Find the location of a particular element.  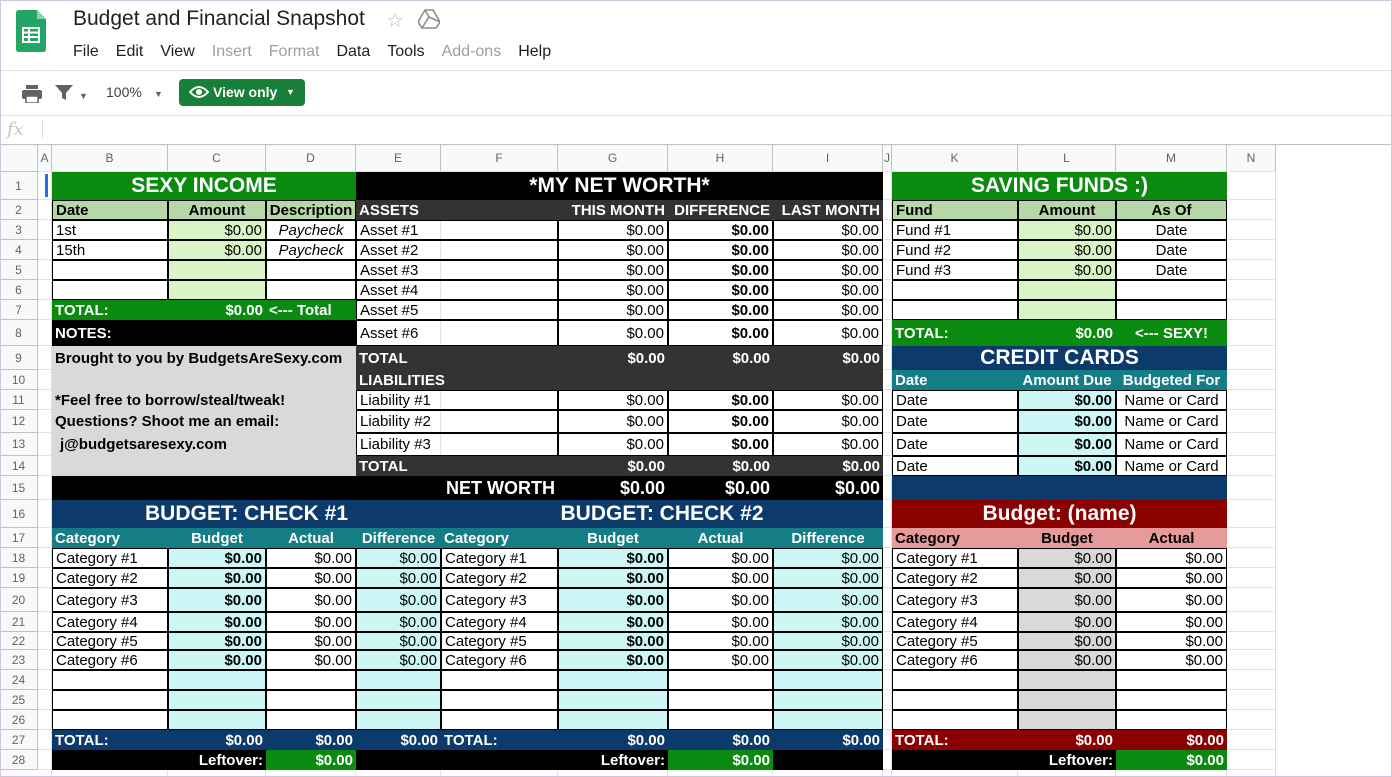

asset-name-cell: Asset #3 is located at coordinates (457, 270).